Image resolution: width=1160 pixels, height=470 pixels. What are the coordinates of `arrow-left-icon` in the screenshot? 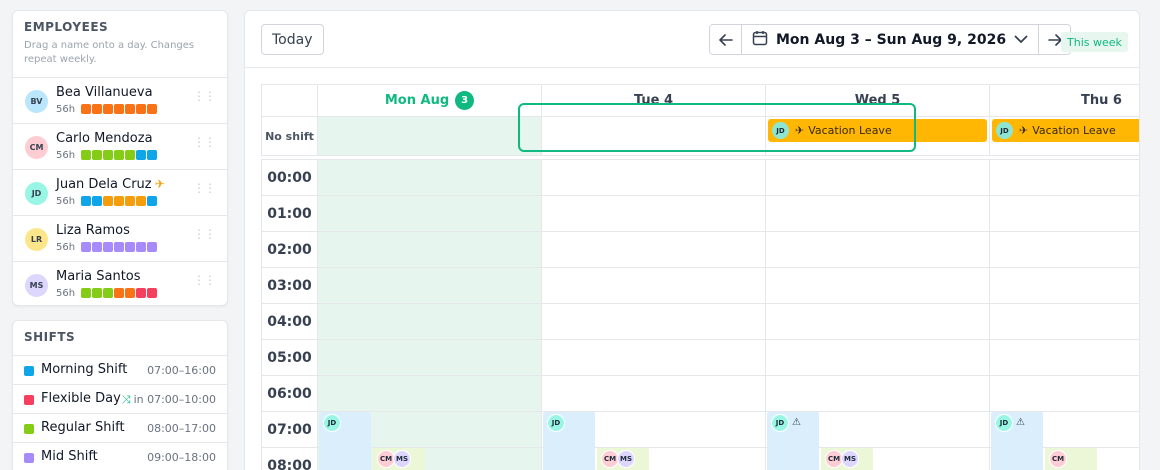 It's located at (725, 39).